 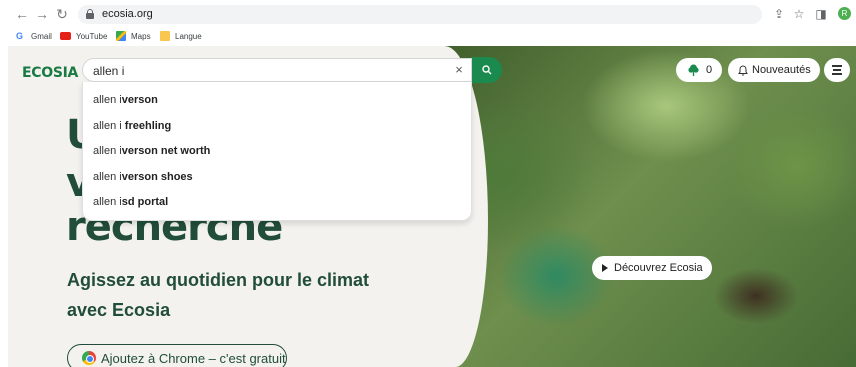 What do you see at coordinates (420, 14) in the screenshot?
I see `address-bar: ecosia.org` at bounding box center [420, 14].